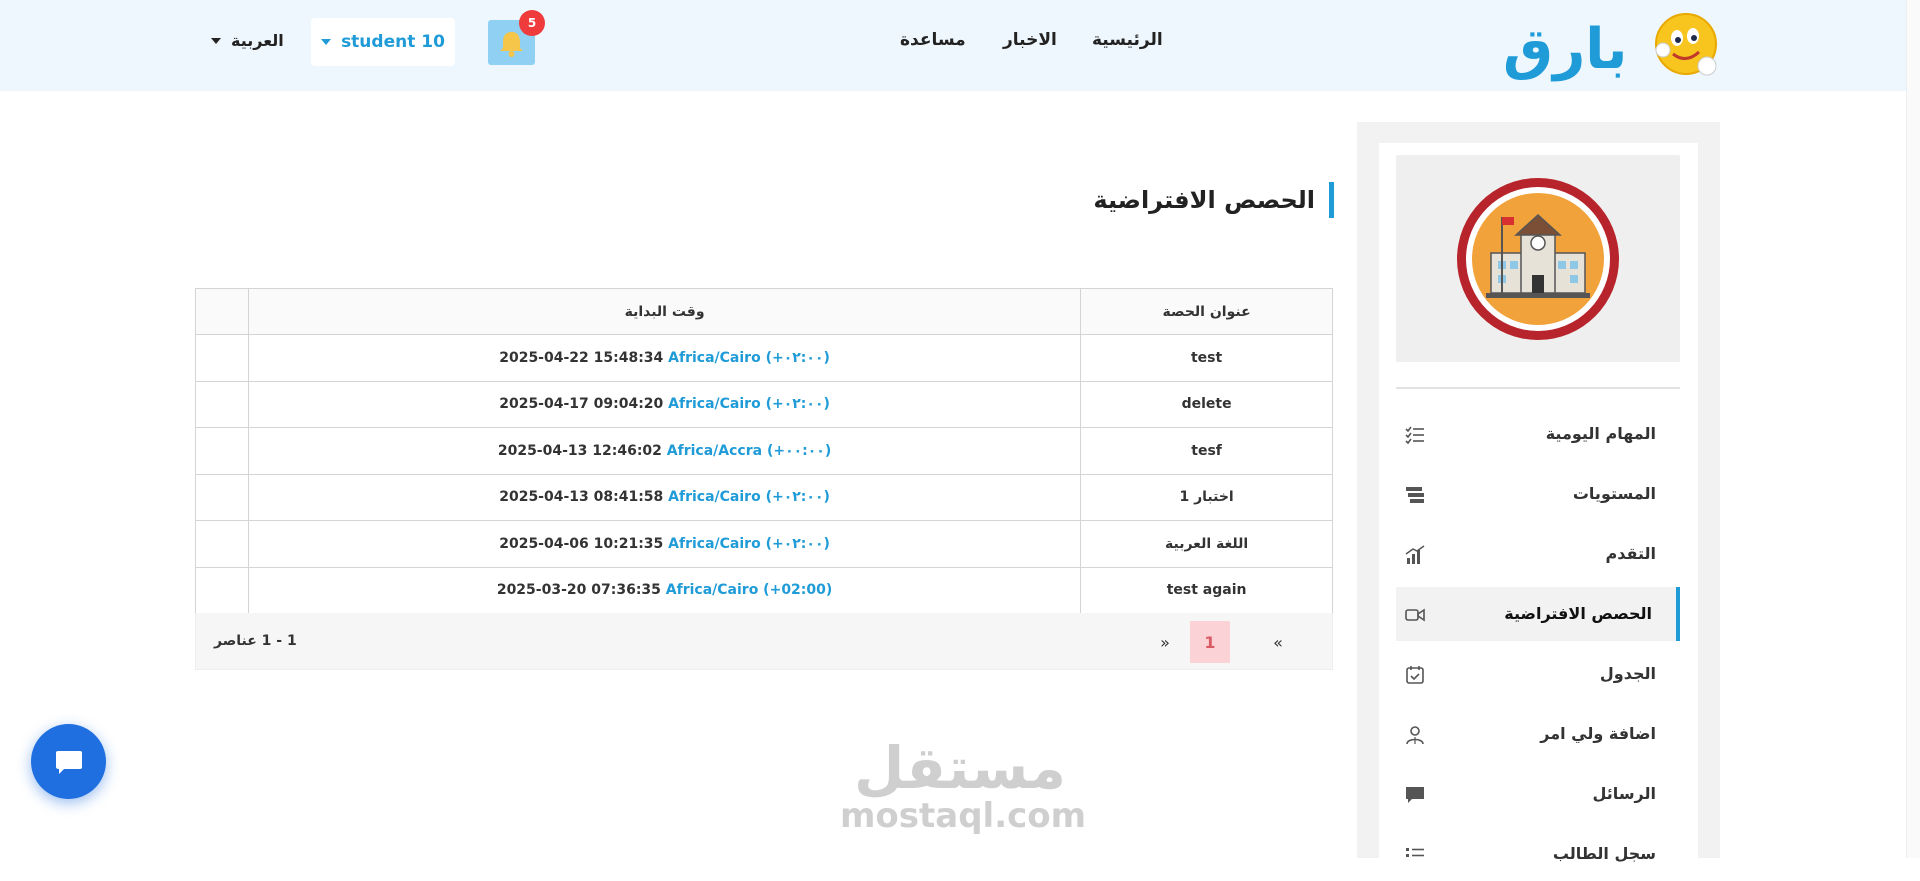 Image resolution: width=1920 pixels, height=881 pixels. I want to click on table-header-title: عنوان الحصة, so click(1206, 311).